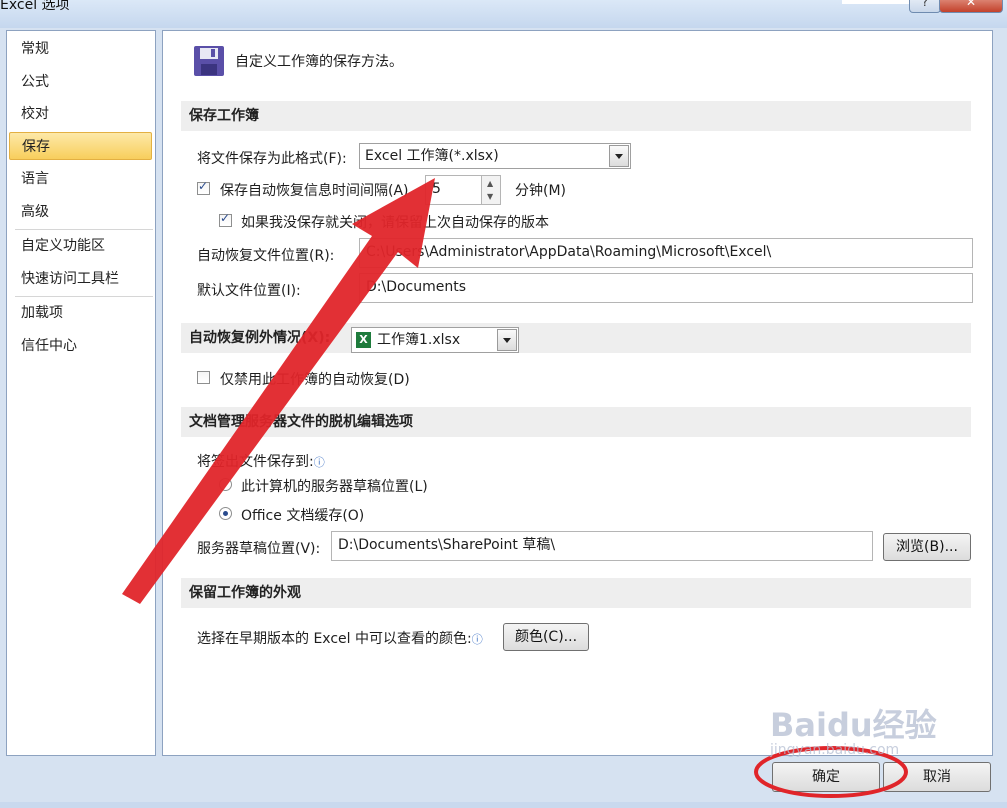  I want to click on excel-icon: X, so click(363, 340).